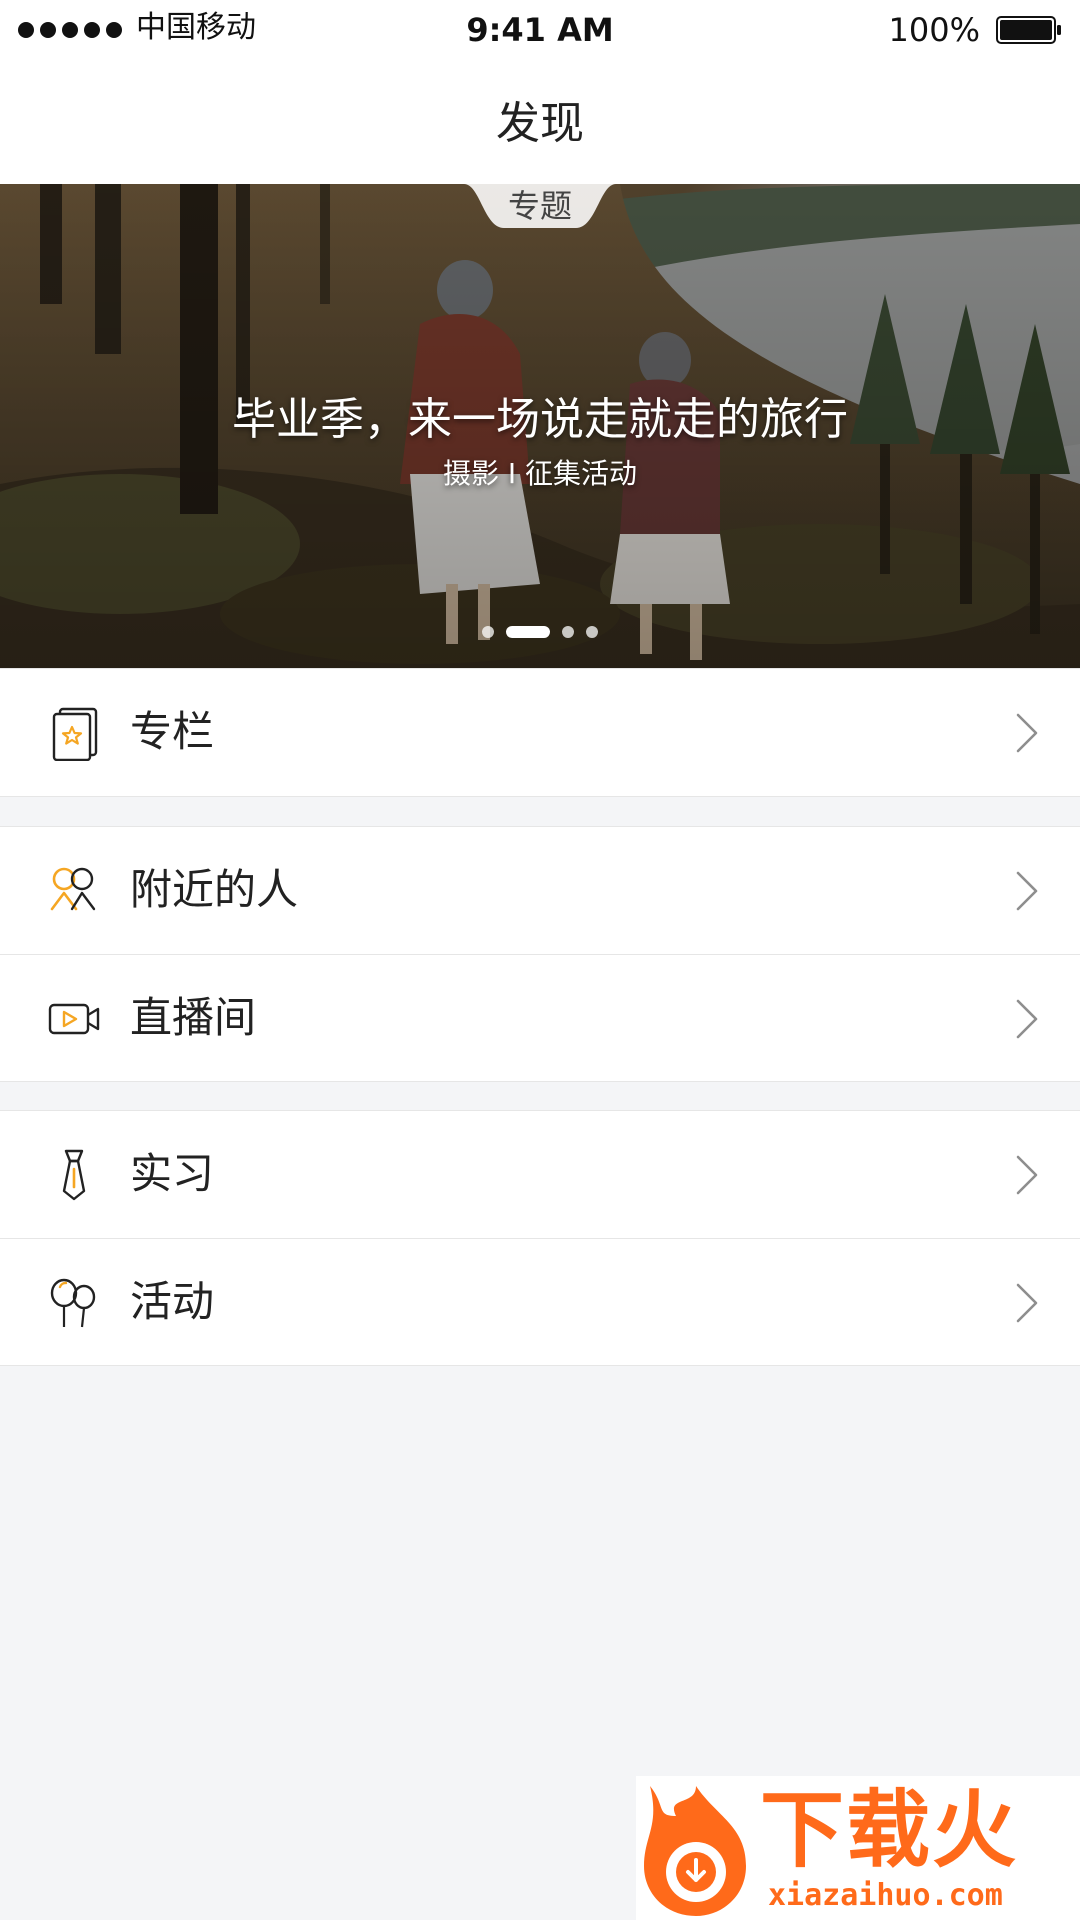 This screenshot has width=1080, height=1920. What do you see at coordinates (540, 31) in the screenshot?
I see `status-bar: 中国移动 9:41 AM 100%` at bounding box center [540, 31].